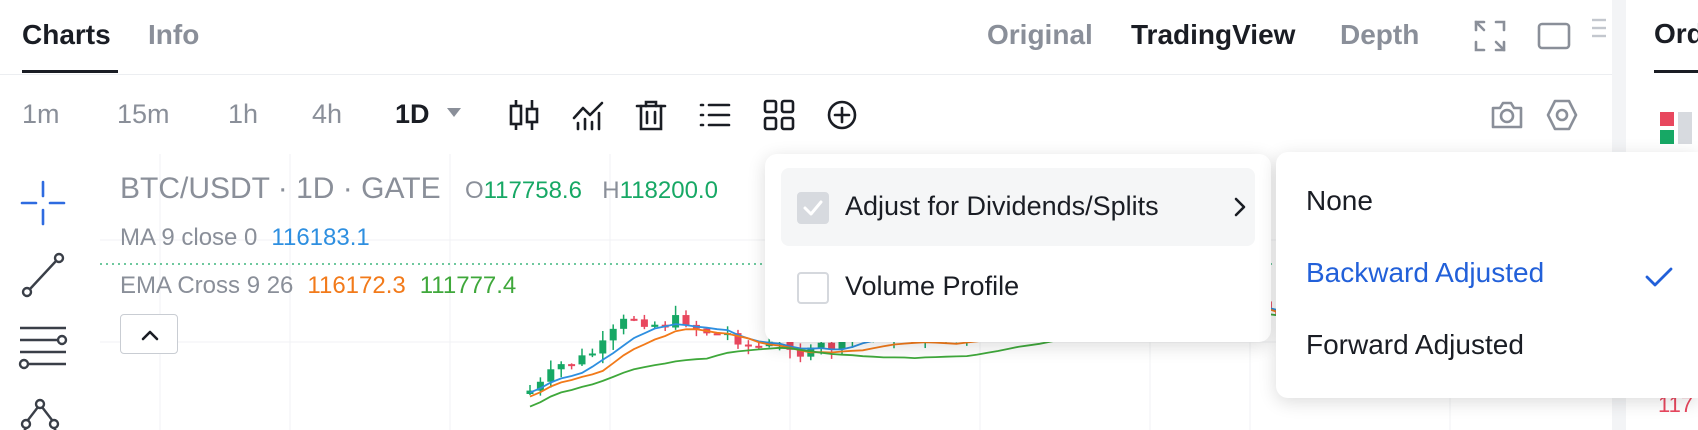 The width and height of the screenshot is (1698, 430). I want to click on tab-info: Info, so click(173, 35).